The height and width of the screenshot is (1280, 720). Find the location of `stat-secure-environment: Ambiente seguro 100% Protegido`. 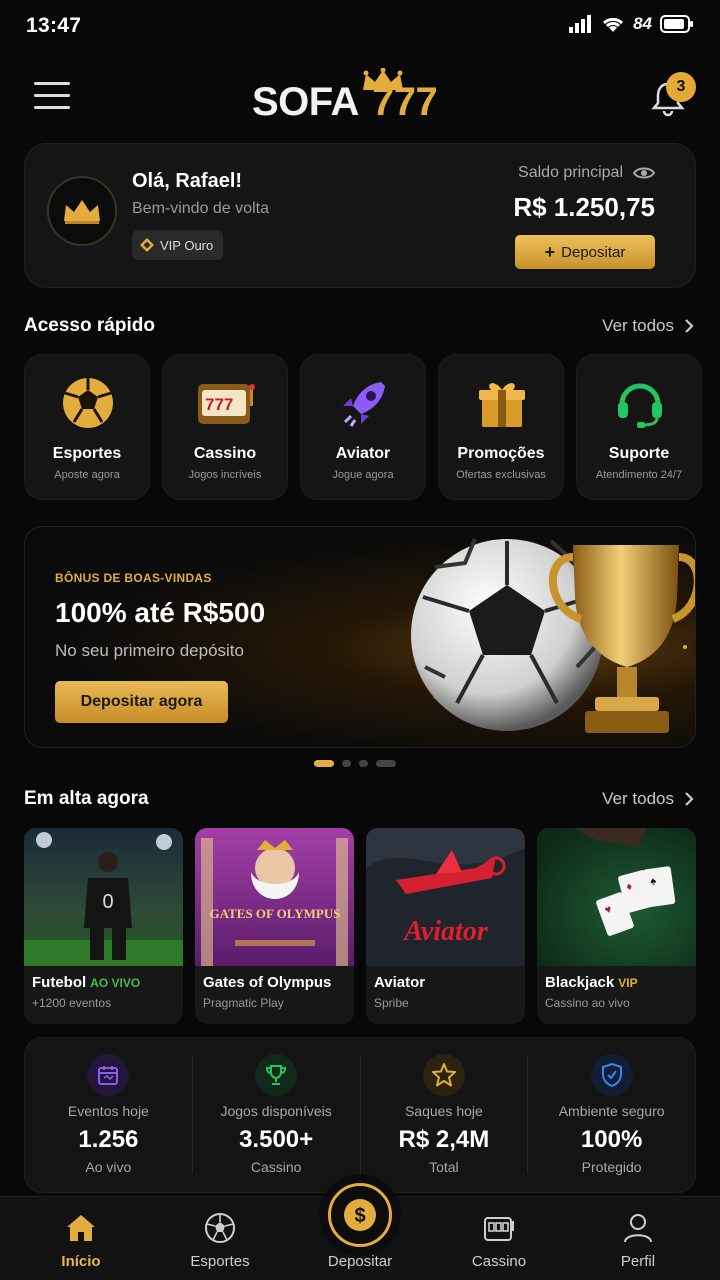

stat-secure-environment: Ambiente seguro 100% Protegido is located at coordinates (611, 1114).